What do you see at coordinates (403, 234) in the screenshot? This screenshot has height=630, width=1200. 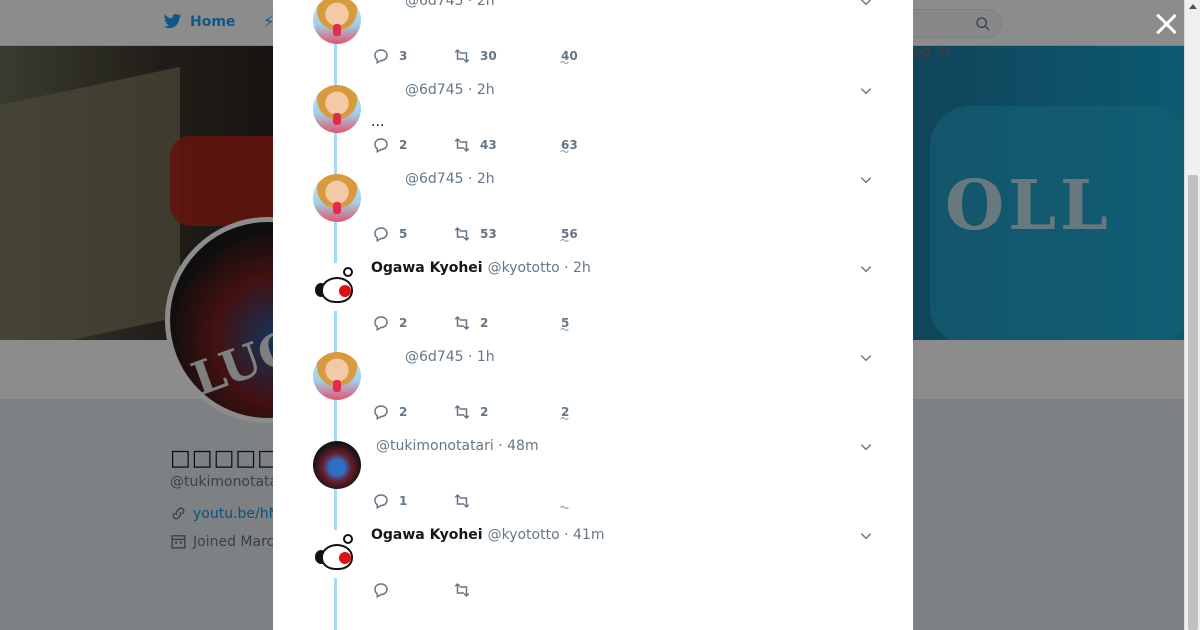 I see `reply-count: 5` at bounding box center [403, 234].